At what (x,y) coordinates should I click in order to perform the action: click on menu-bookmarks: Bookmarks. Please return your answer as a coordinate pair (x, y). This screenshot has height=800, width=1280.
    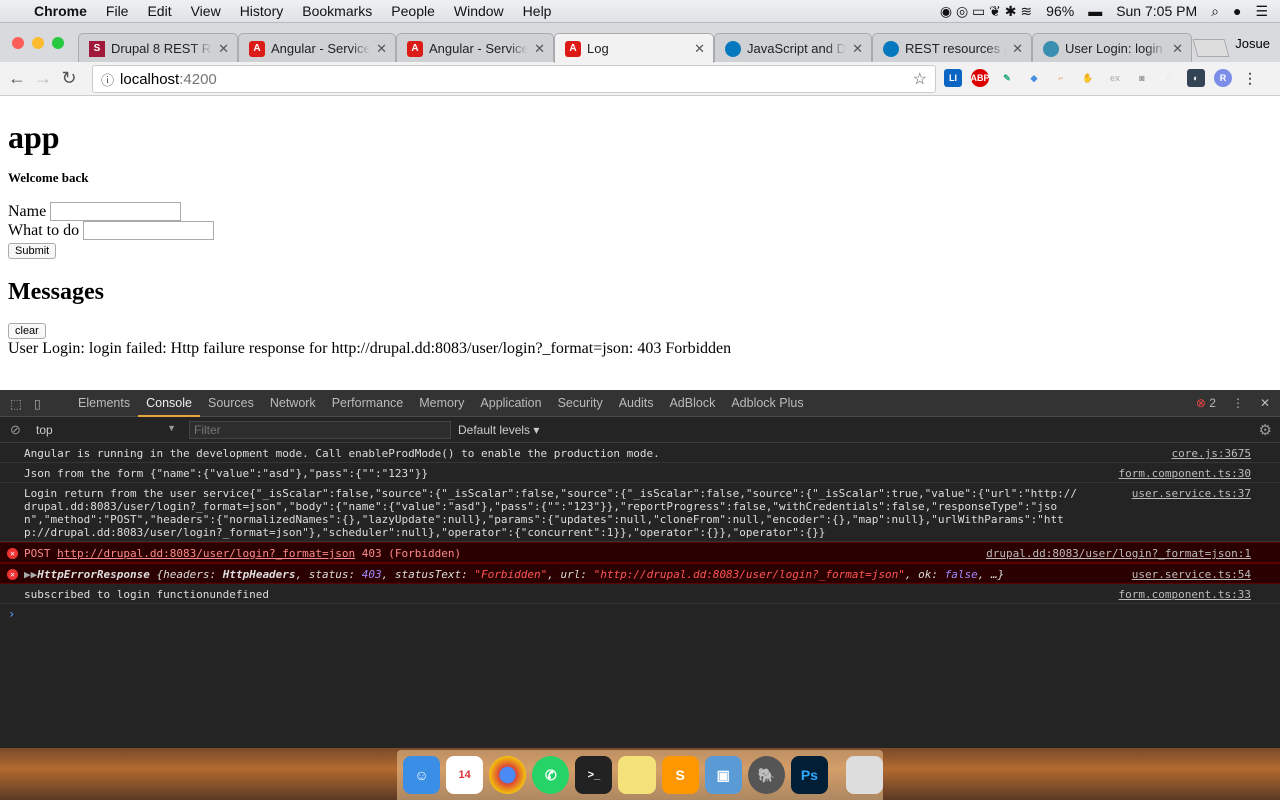
    Looking at the image, I should click on (337, 11).